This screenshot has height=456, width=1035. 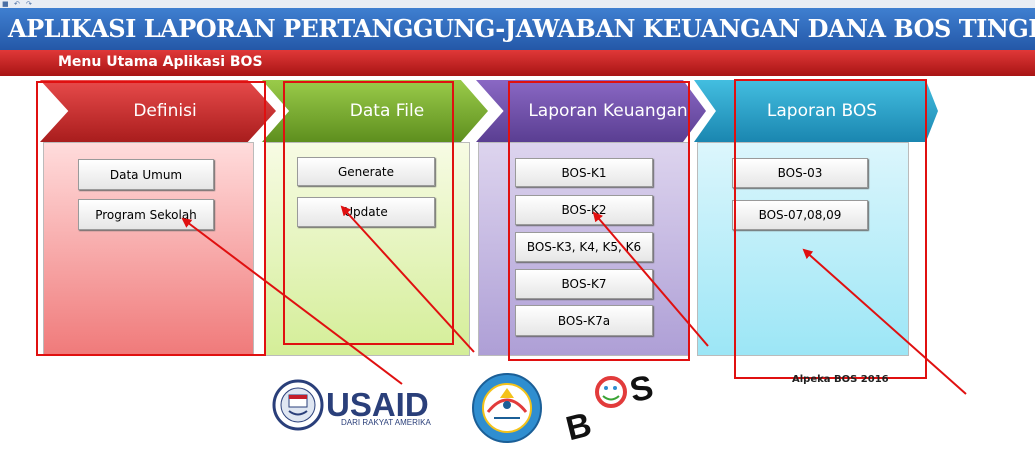 What do you see at coordinates (351, 405) in the screenshot?
I see `usaid-logo: USAID DARI RAKYAT AMERIKA` at bounding box center [351, 405].